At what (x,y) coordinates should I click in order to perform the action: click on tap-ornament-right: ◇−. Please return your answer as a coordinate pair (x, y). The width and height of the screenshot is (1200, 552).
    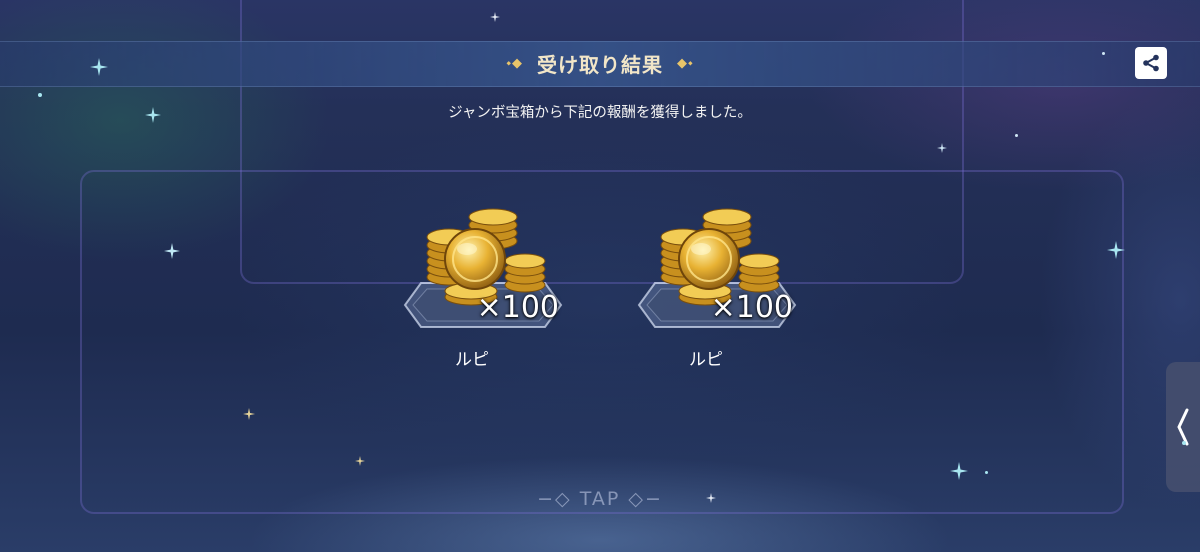
    Looking at the image, I should click on (641, 499).